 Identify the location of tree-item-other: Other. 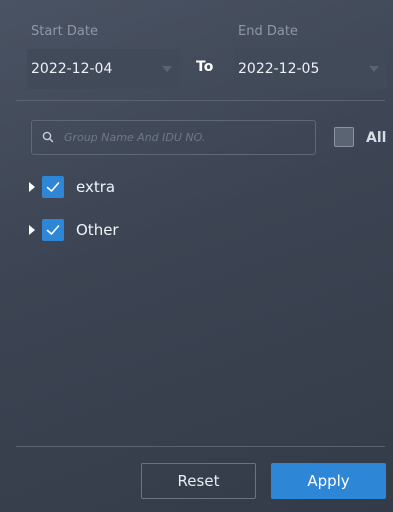
(74, 230).